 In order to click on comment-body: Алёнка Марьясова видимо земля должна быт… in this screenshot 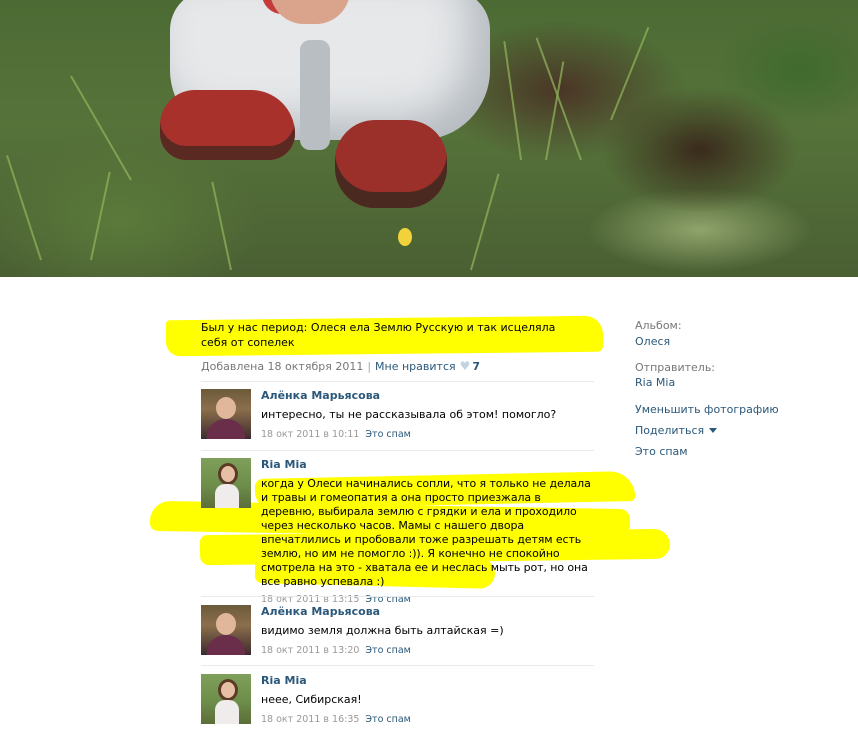, I will do `click(427, 630)`.